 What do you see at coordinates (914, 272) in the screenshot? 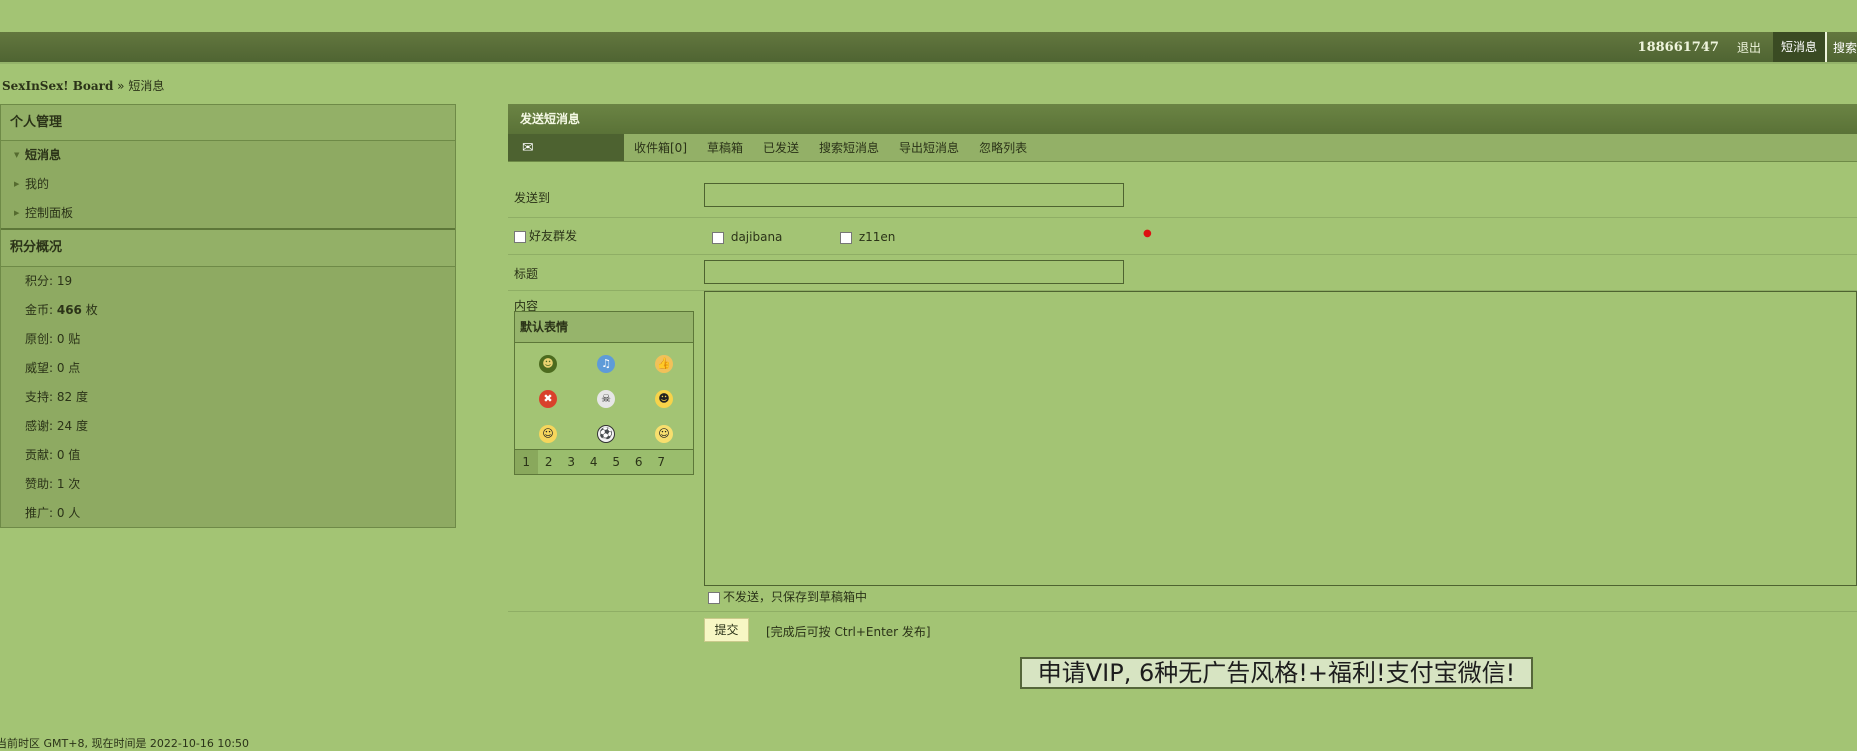
I see `subject-input` at bounding box center [914, 272].